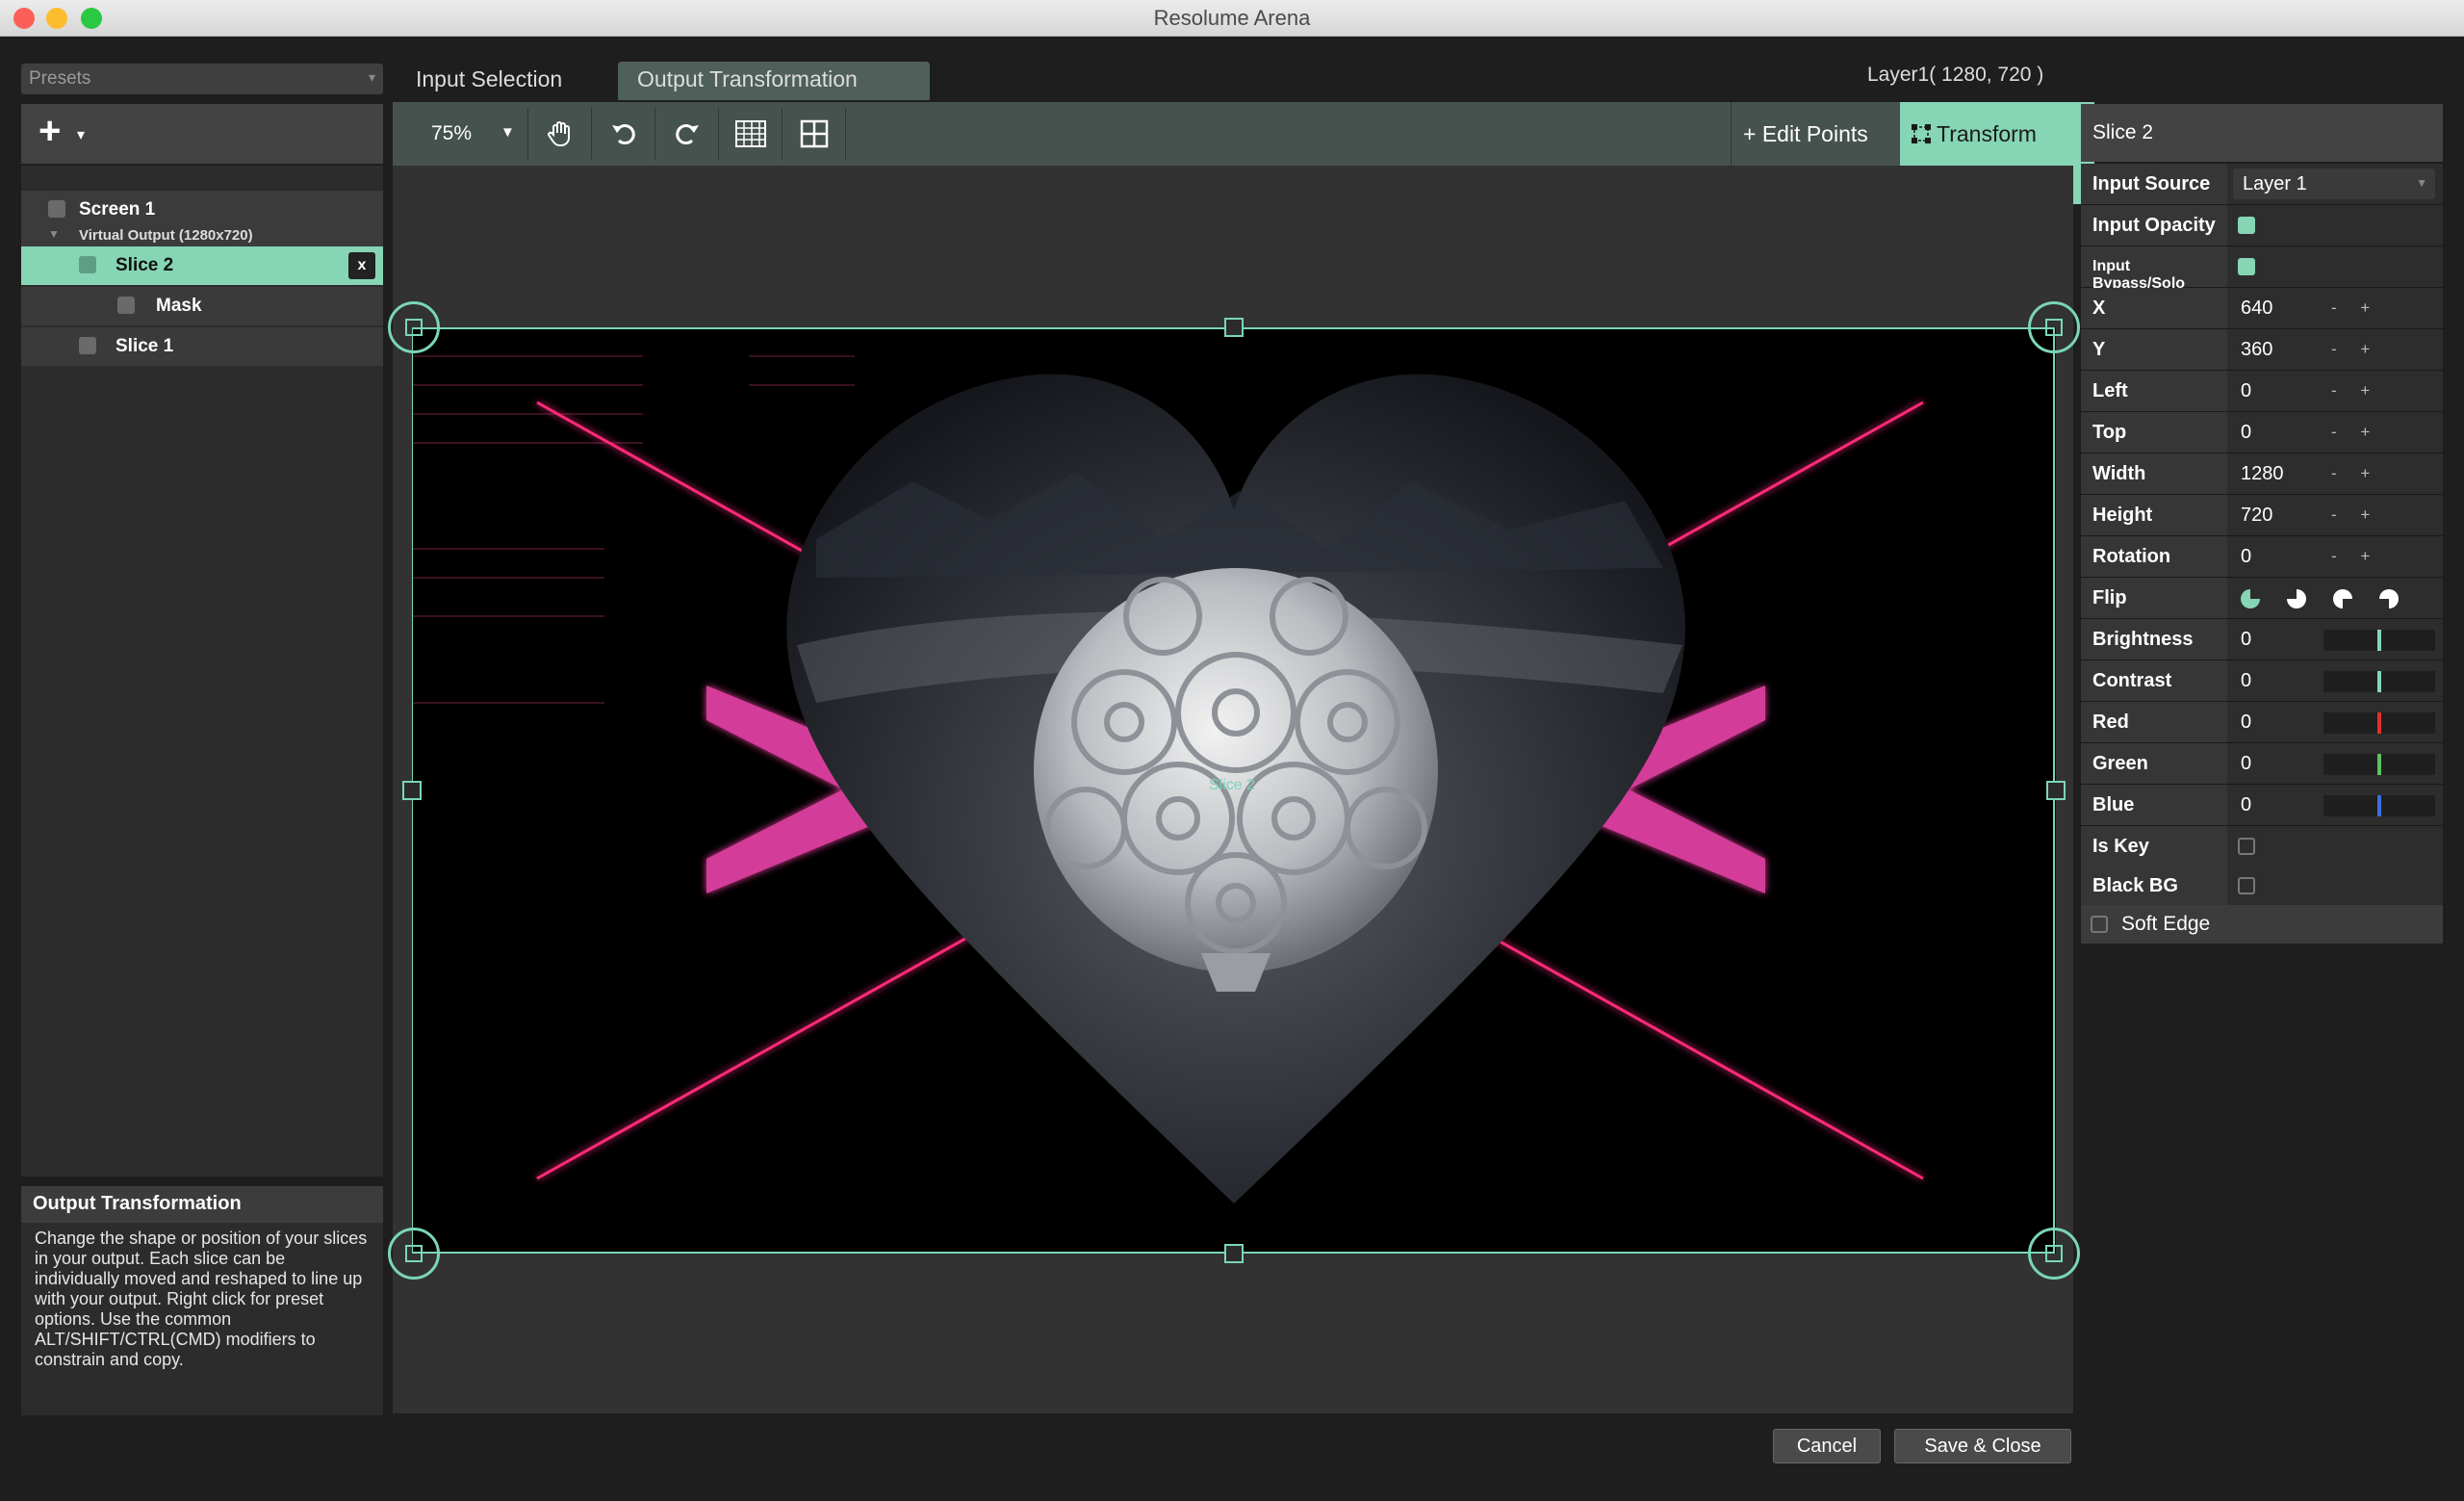 The width and height of the screenshot is (2464, 1501). What do you see at coordinates (2246, 764) in the screenshot?
I see `green-value: 0` at bounding box center [2246, 764].